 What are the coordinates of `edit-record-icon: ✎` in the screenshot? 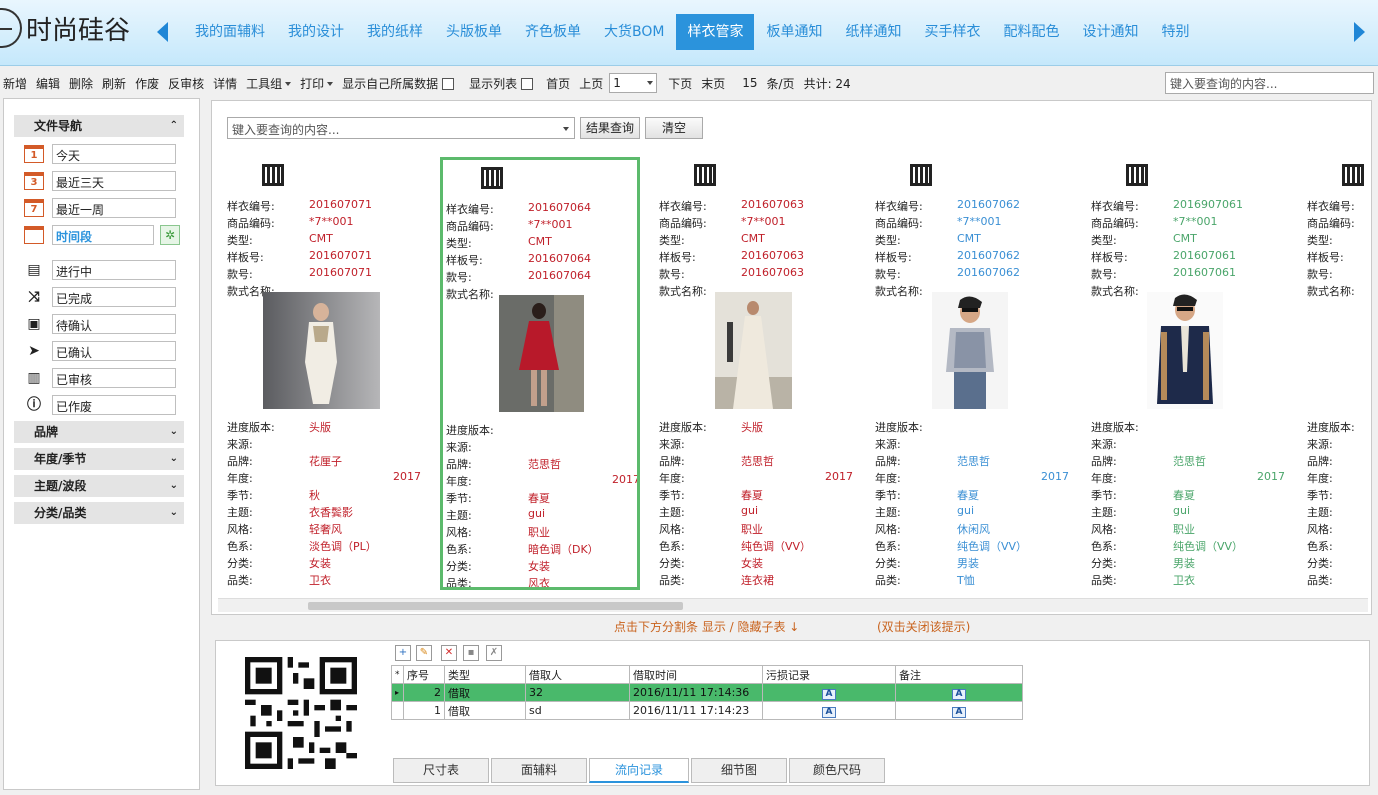 It's located at (424, 653).